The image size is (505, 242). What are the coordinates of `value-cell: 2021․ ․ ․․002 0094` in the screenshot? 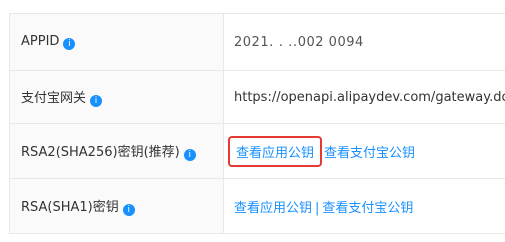 It's located at (364, 42).